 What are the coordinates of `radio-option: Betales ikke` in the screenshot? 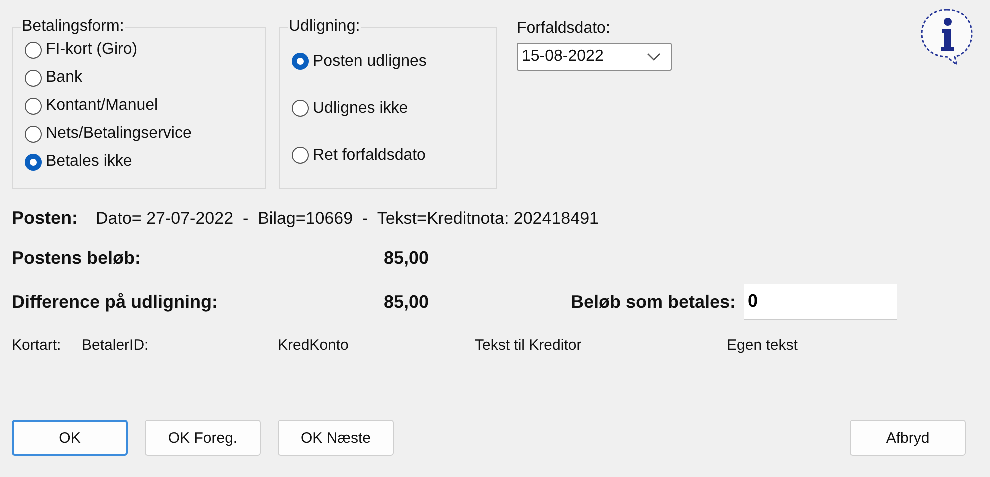 It's located at (78, 162).